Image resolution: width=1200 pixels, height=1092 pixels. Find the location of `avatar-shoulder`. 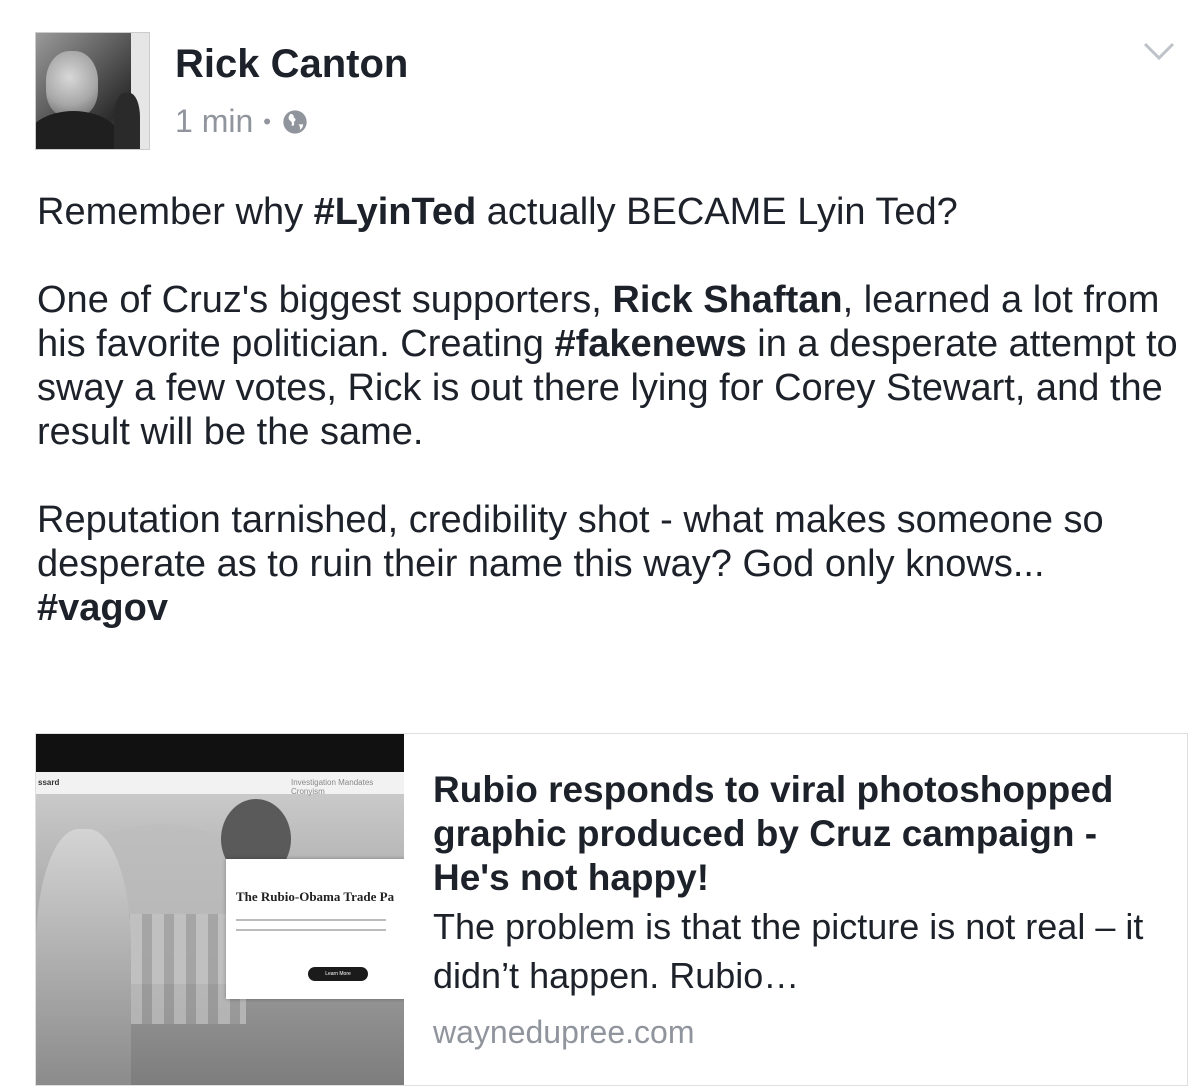

avatar-shoulder is located at coordinates (78, 130).